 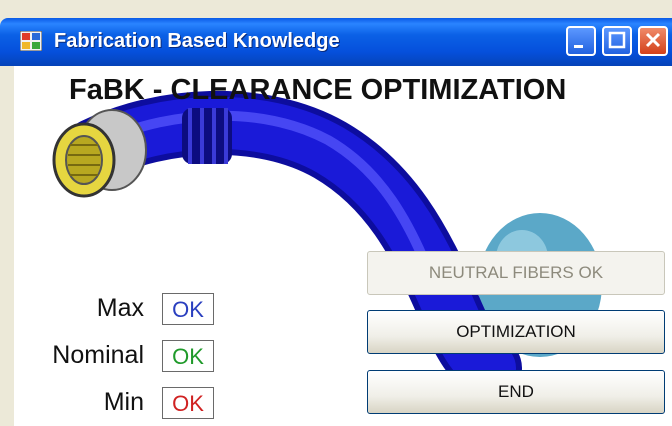 I want to click on connector-opening, so click(x=84, y=160).